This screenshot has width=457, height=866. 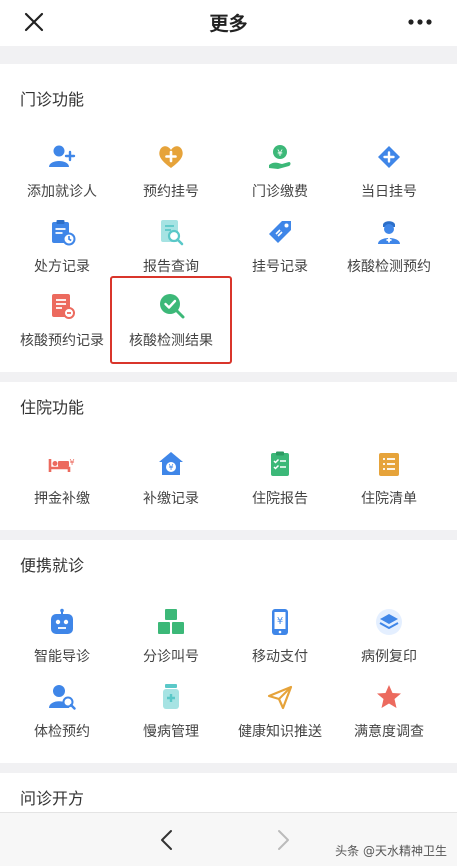 I want to click on grid-item-prescription: 处方记录, so click(x=62, y=253).